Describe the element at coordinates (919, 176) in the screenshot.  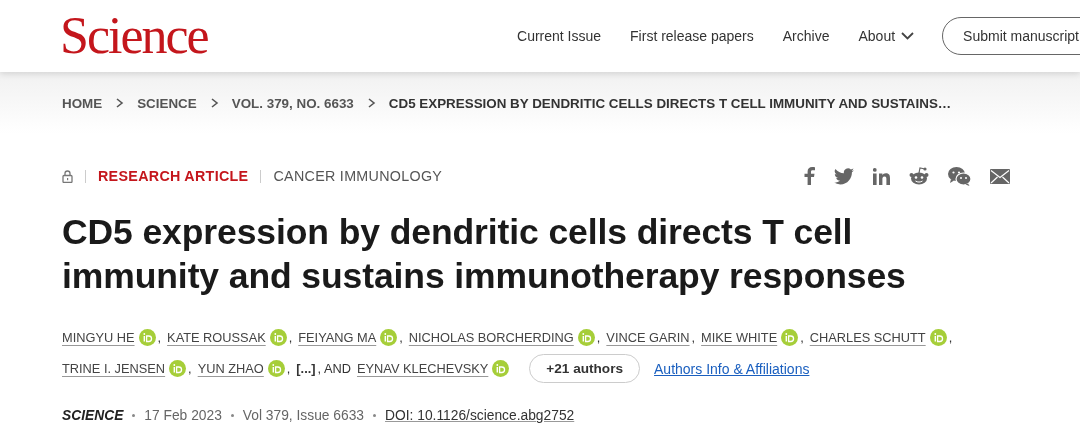
I see `reddit-icon` at that location.